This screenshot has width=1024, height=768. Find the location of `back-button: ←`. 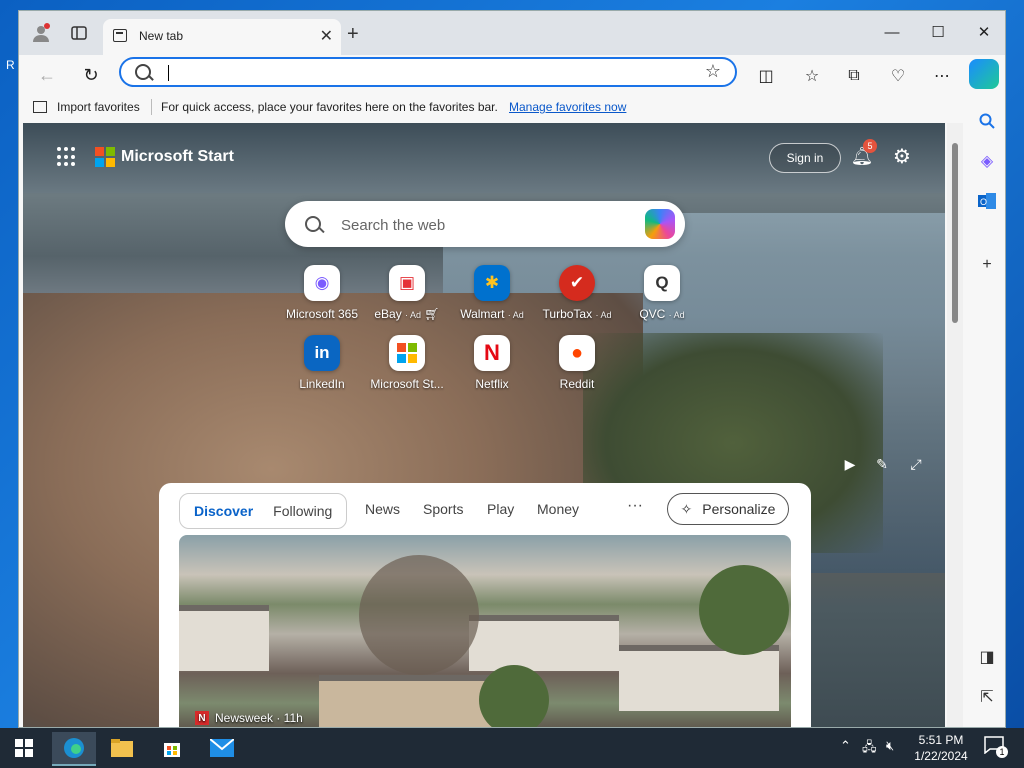

back-button: ← is located at coordinates (47, 75).